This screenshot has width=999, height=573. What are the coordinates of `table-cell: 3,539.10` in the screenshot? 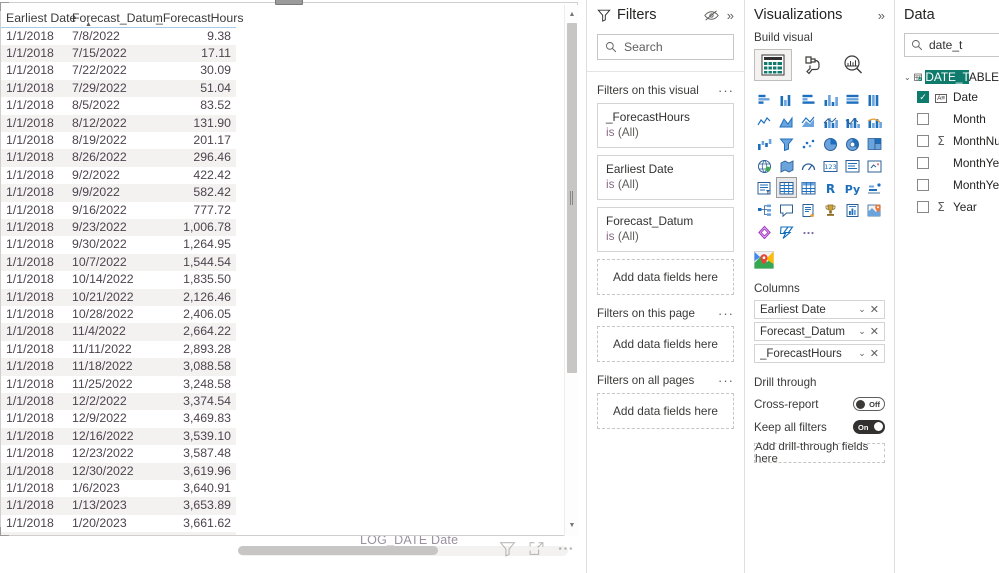 It's located at (193, 436).